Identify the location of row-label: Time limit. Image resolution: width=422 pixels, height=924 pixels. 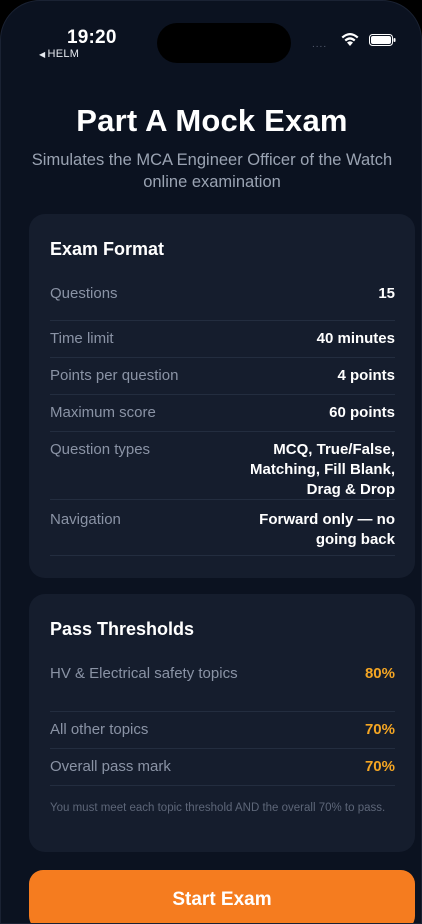
(82, 338).